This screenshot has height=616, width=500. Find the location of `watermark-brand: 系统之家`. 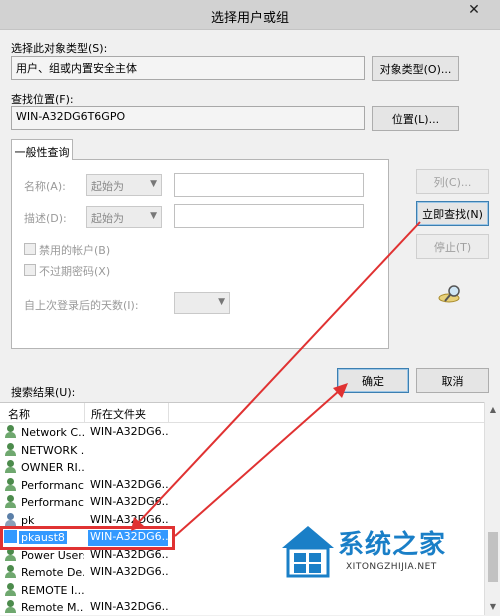

watermark-brand: 系统之家 is located at coordinates (392, 545).